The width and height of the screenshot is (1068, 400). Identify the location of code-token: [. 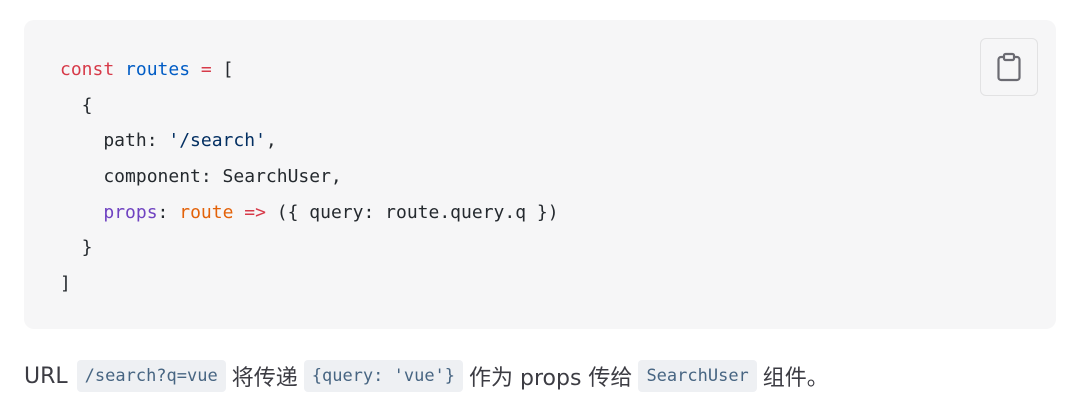
(222, 69).